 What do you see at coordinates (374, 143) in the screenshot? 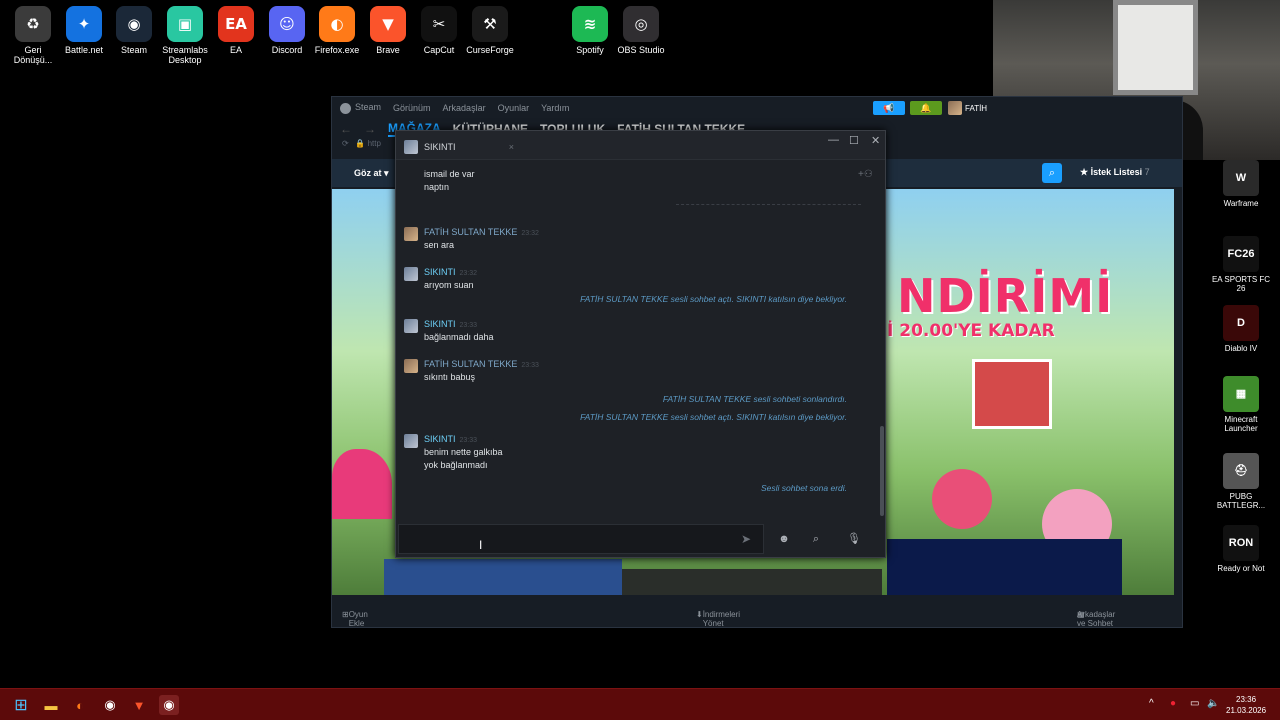
I see `url-text: http` at bounding box center [374, 143].